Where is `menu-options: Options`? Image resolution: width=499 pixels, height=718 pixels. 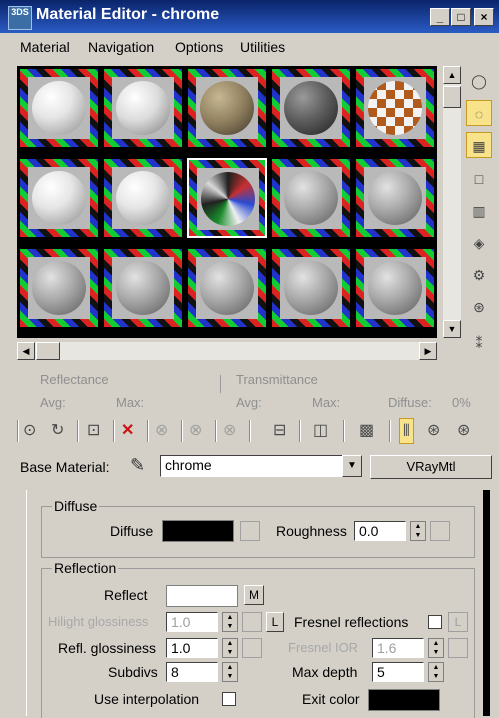
menu-options: Options is located at coordinates (199, 47).